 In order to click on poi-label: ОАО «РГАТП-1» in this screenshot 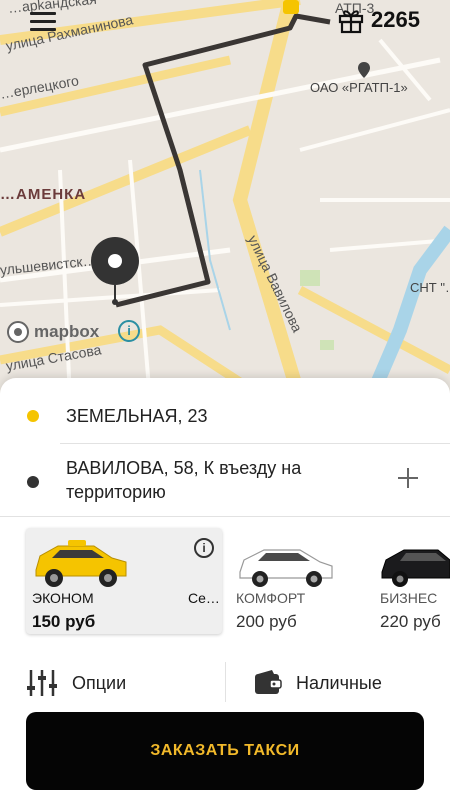, I will do `click(359, 87)`.